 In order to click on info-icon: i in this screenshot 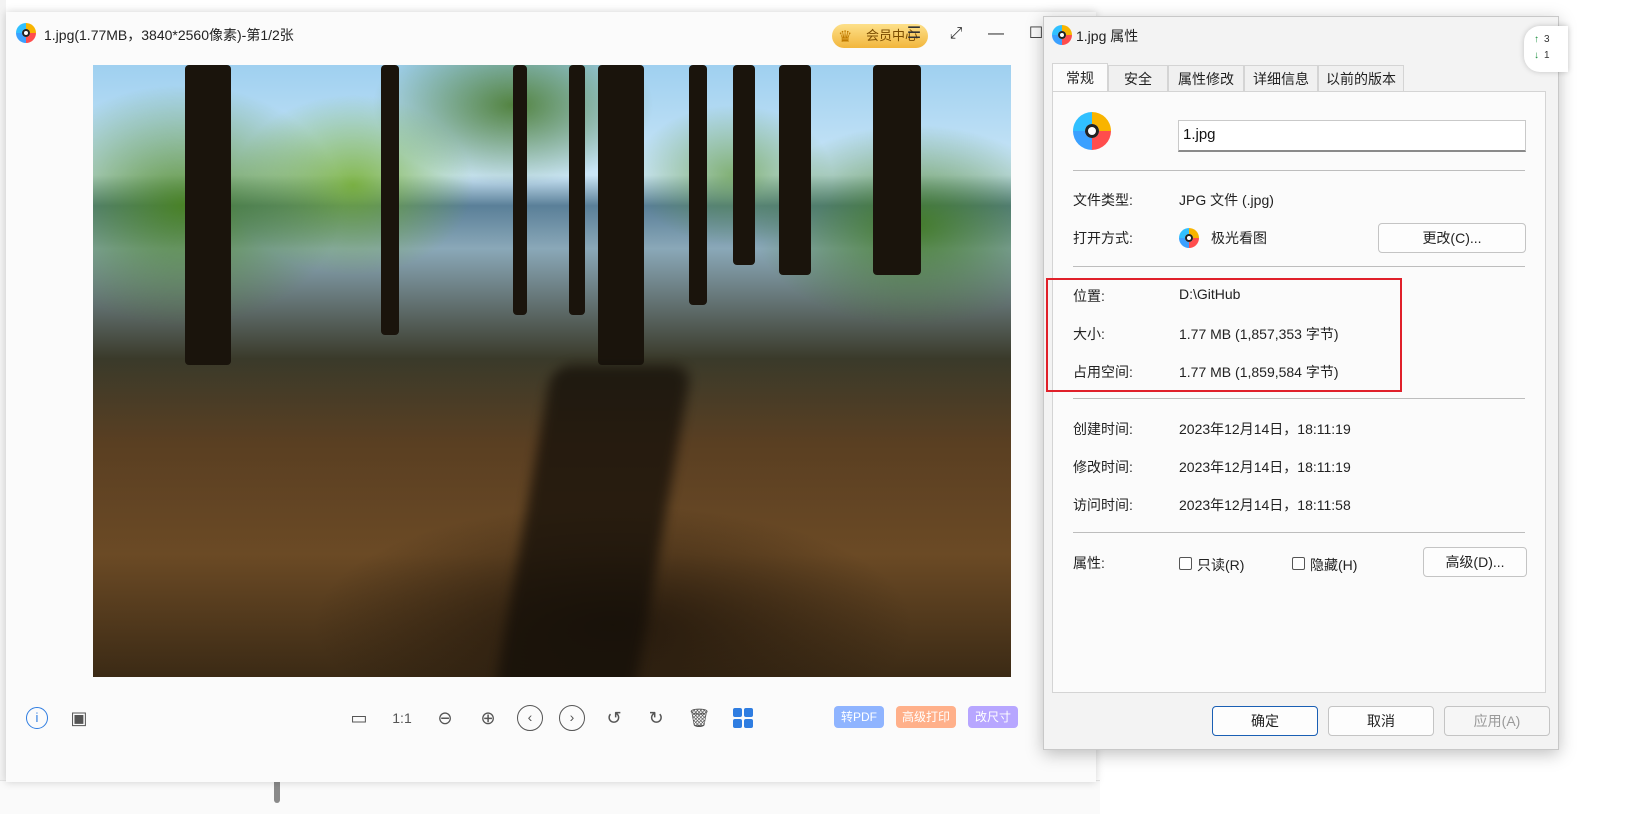, I will do `click(37, 718)`.